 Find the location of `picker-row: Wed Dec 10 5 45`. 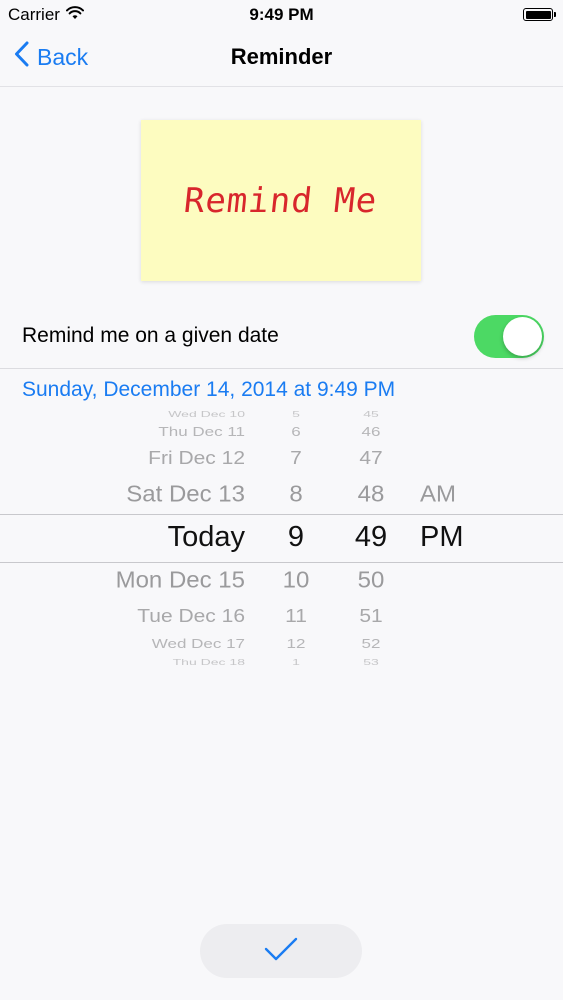

picker-row: Wed Dec 10 5 45 is located at coordinates (281, 414).